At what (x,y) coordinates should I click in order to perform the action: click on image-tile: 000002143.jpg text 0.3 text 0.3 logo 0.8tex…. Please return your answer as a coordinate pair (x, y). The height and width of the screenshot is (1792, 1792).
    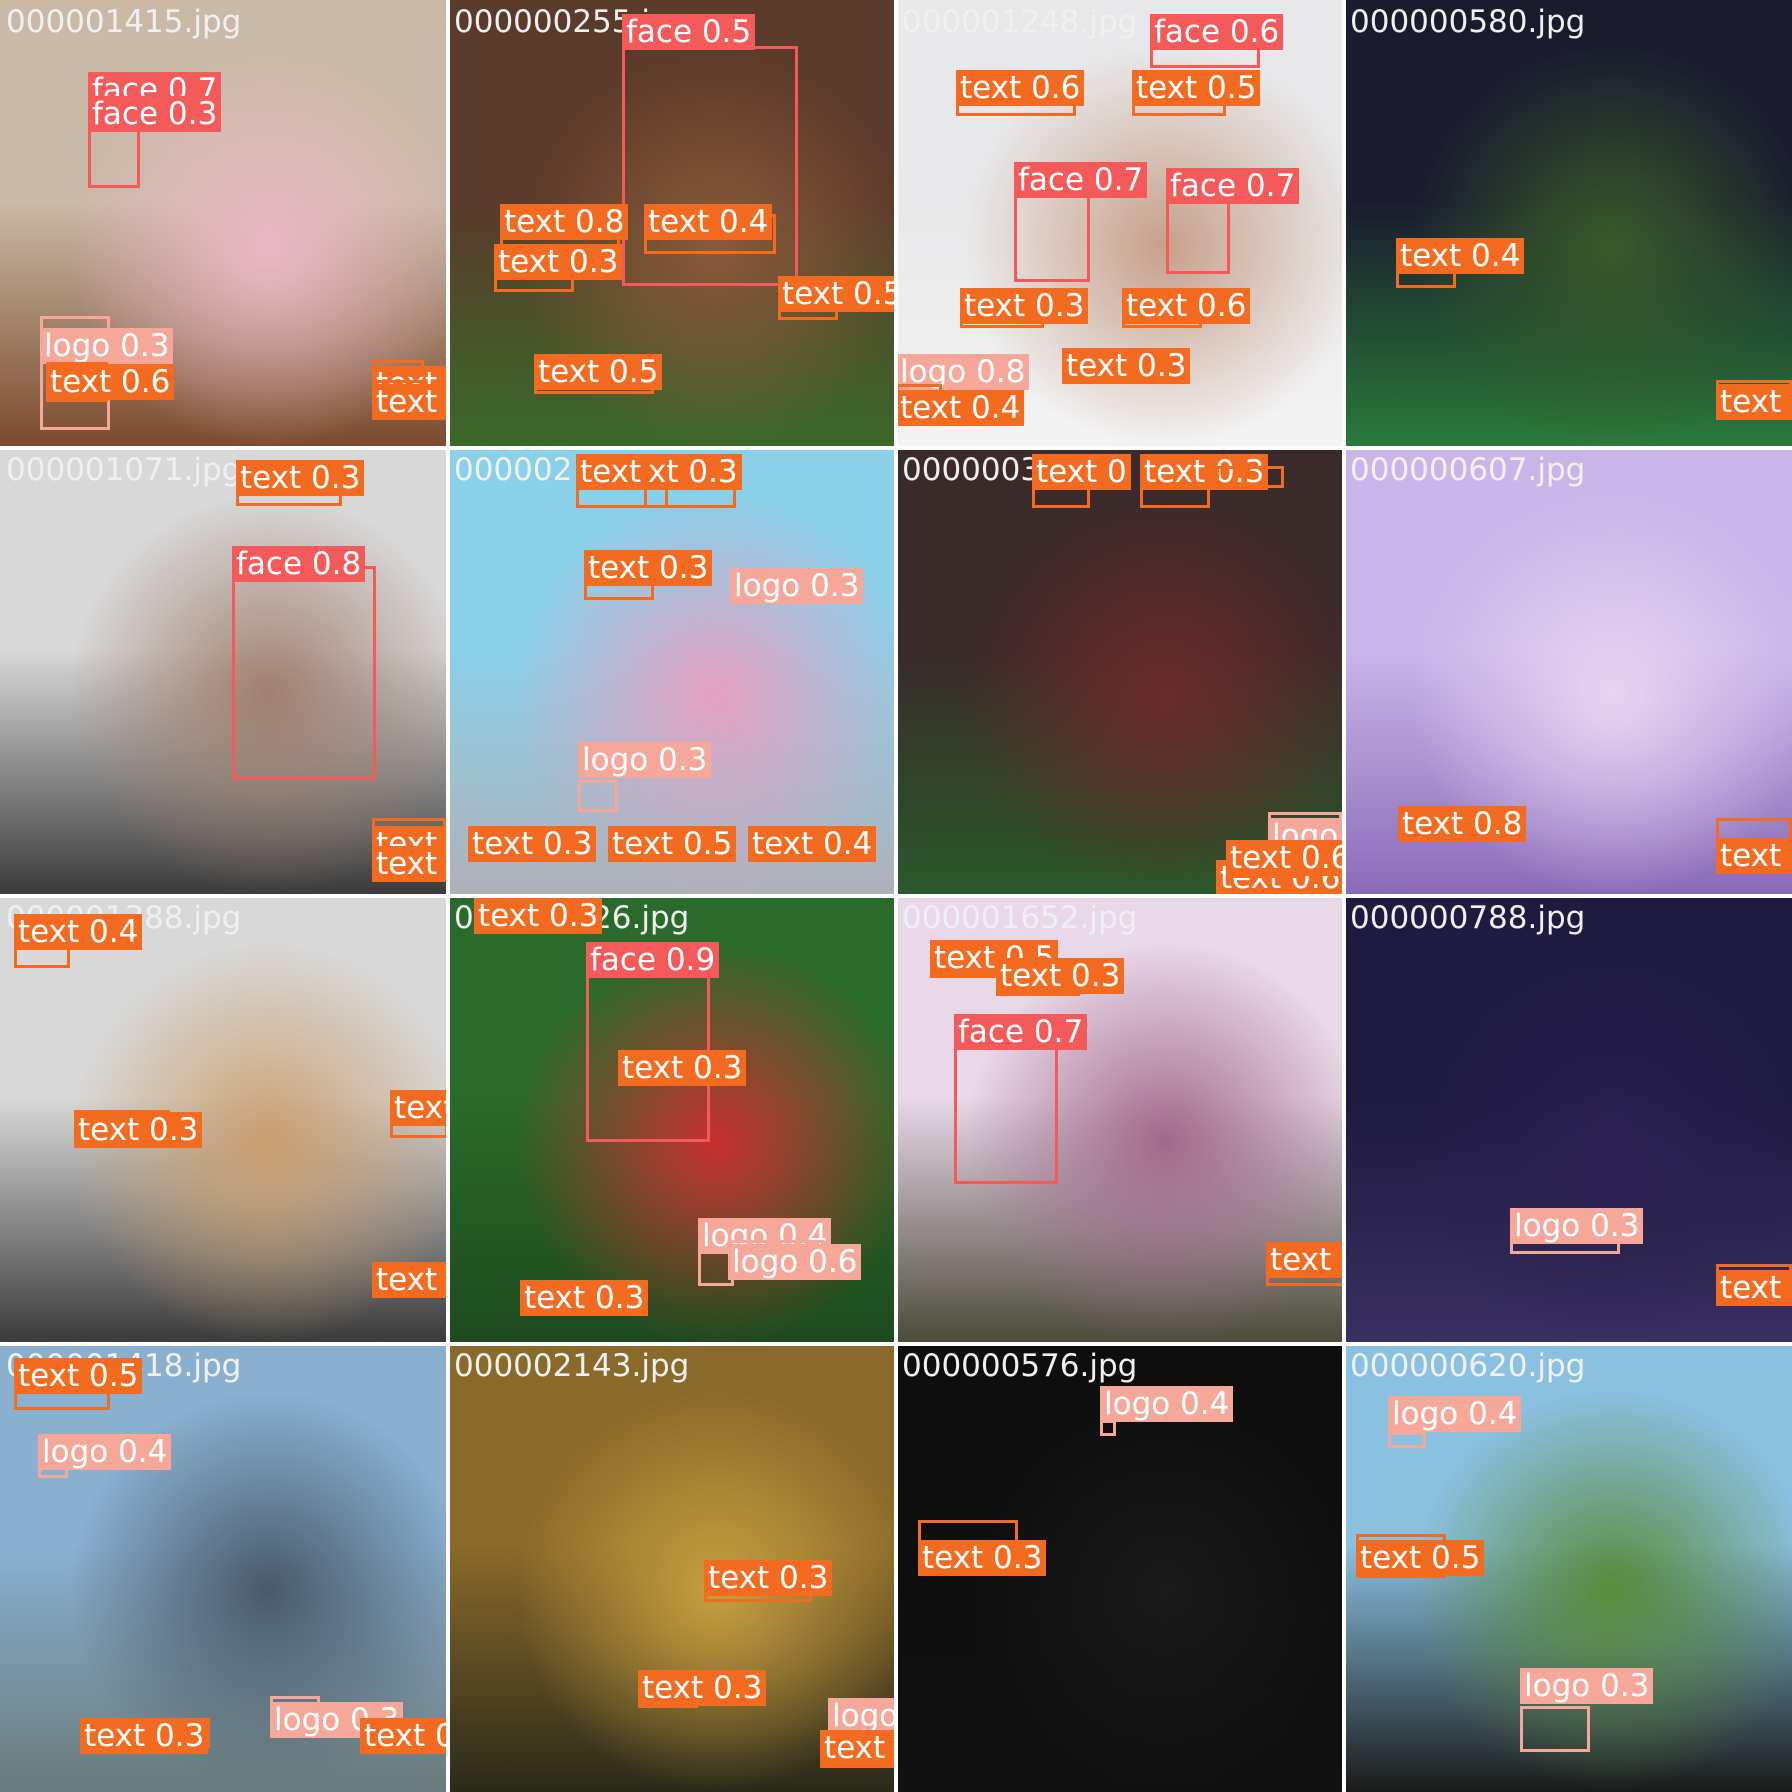
    Looking at the image, I should click on (672, 1568).